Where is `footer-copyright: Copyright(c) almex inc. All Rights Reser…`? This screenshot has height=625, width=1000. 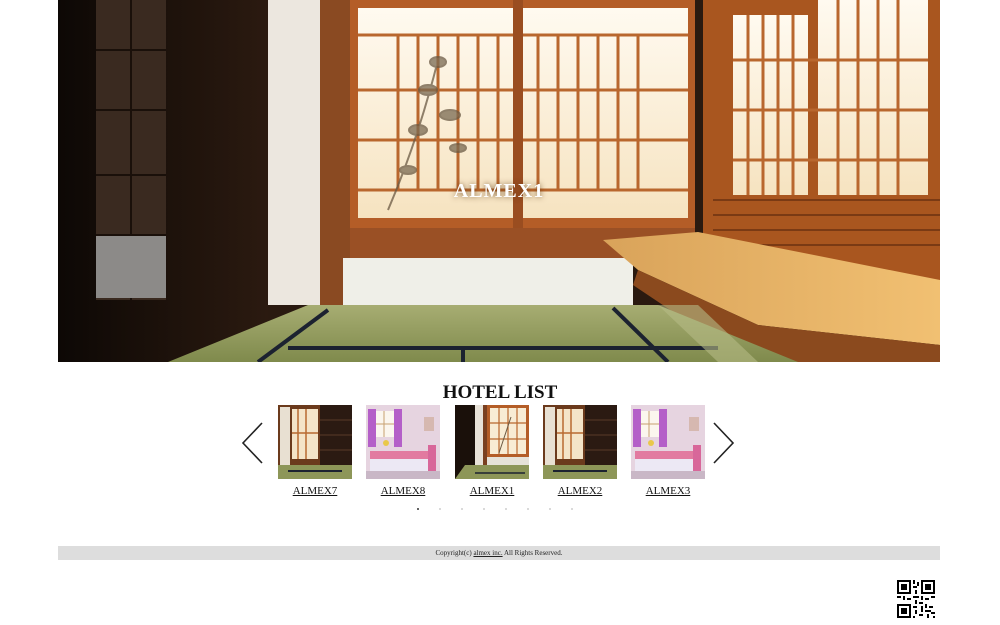
footer-copyright: Copyright(c) almex inc. All Rights Reser… is located at coordinates (499, 553).